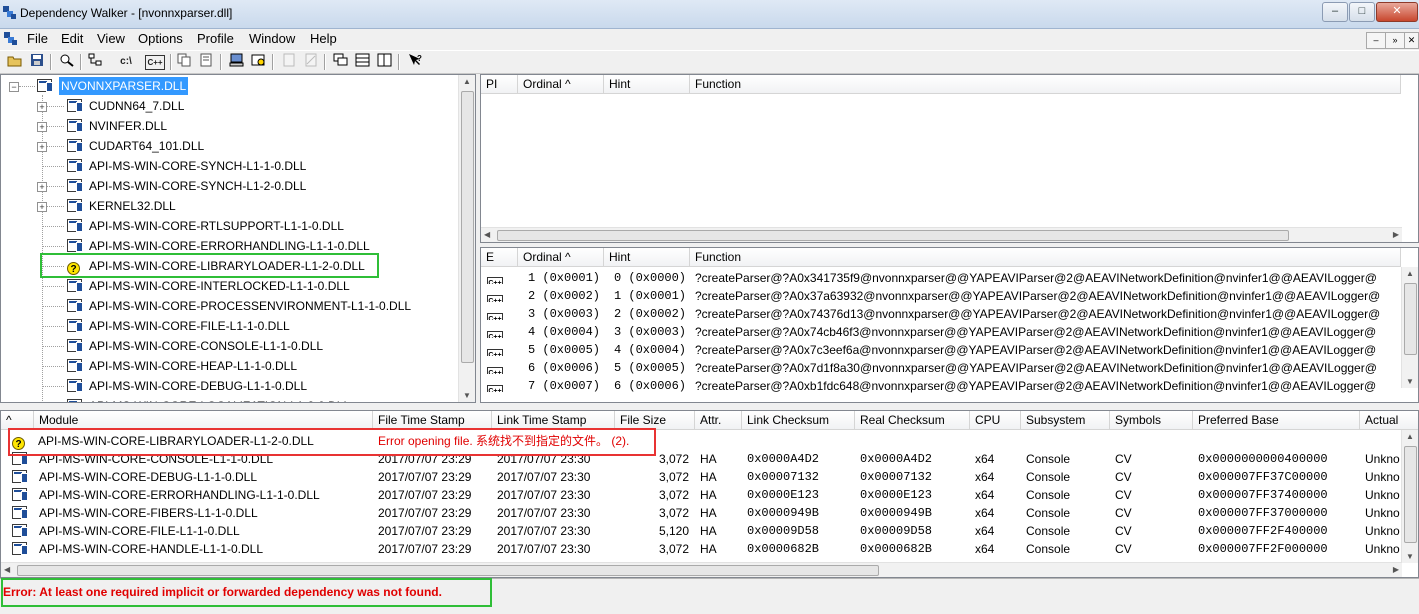 This screenshot has height=614, width=1419. Describe the element at coordinates (800, 513) in the screenshot. I see `link-checksum: 0x0000949B` at that location.